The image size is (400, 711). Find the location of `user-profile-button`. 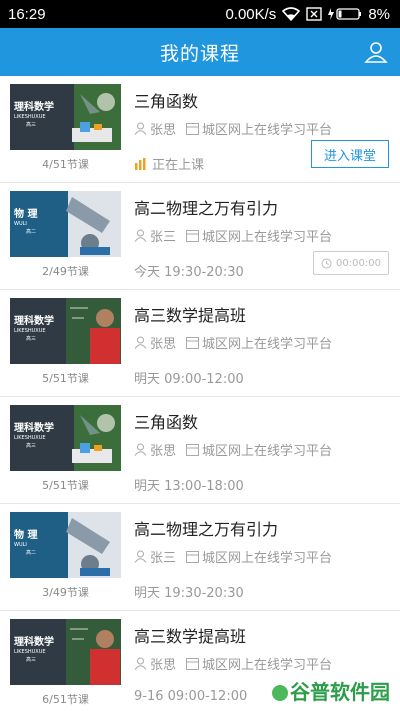

user-profile-button is located at coordinates (376, 52).